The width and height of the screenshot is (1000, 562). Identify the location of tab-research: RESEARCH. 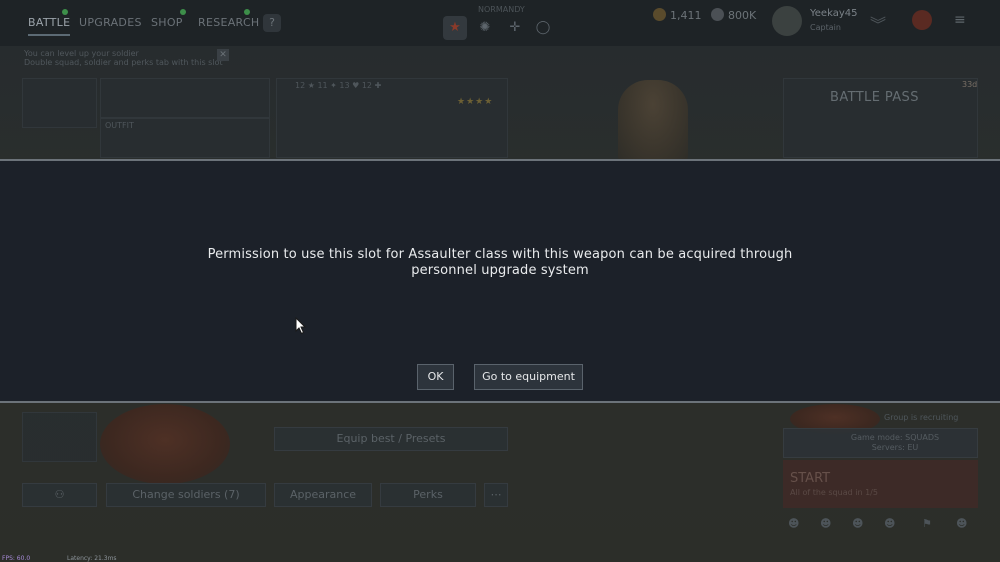
(229, 22).